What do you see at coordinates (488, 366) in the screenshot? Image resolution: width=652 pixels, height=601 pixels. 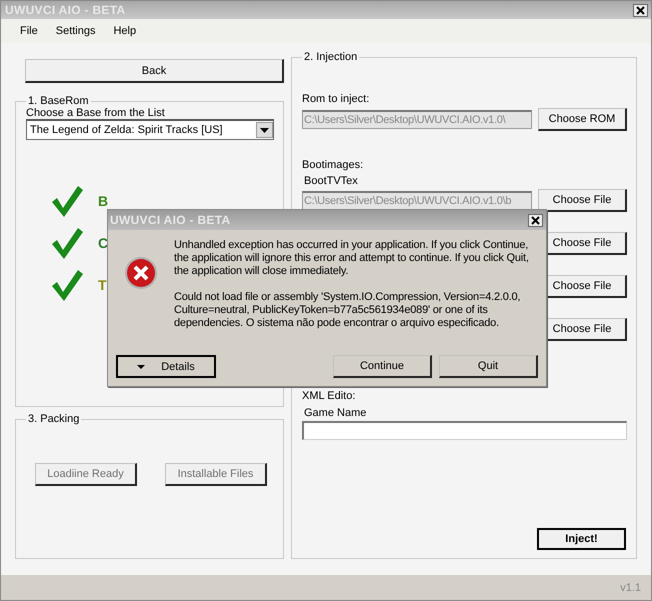 I see `dialog-button: Quit` at bounding box center [488, 366].